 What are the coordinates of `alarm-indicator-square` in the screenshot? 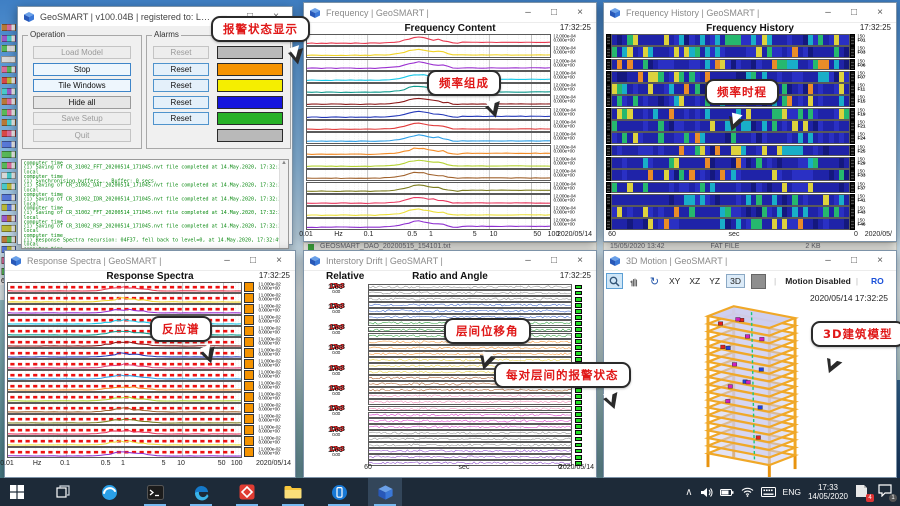 It's located at (249, 309).